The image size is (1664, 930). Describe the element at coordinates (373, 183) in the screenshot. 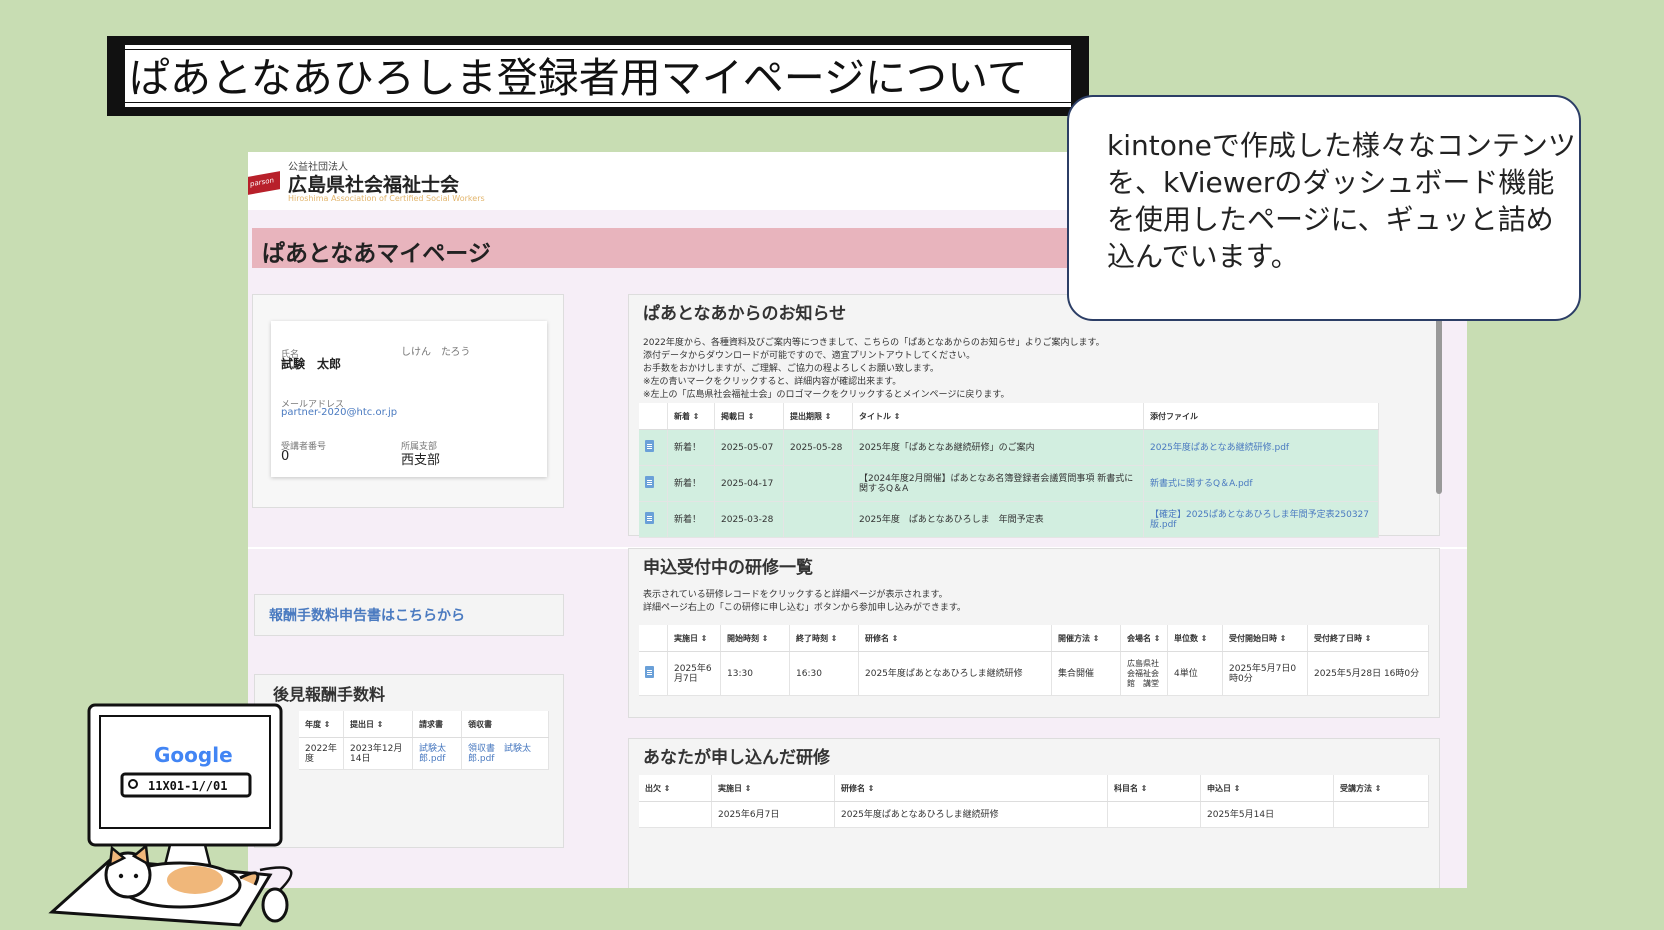

I see `logo-main-text: 広島県社会福祉士会` at that location.